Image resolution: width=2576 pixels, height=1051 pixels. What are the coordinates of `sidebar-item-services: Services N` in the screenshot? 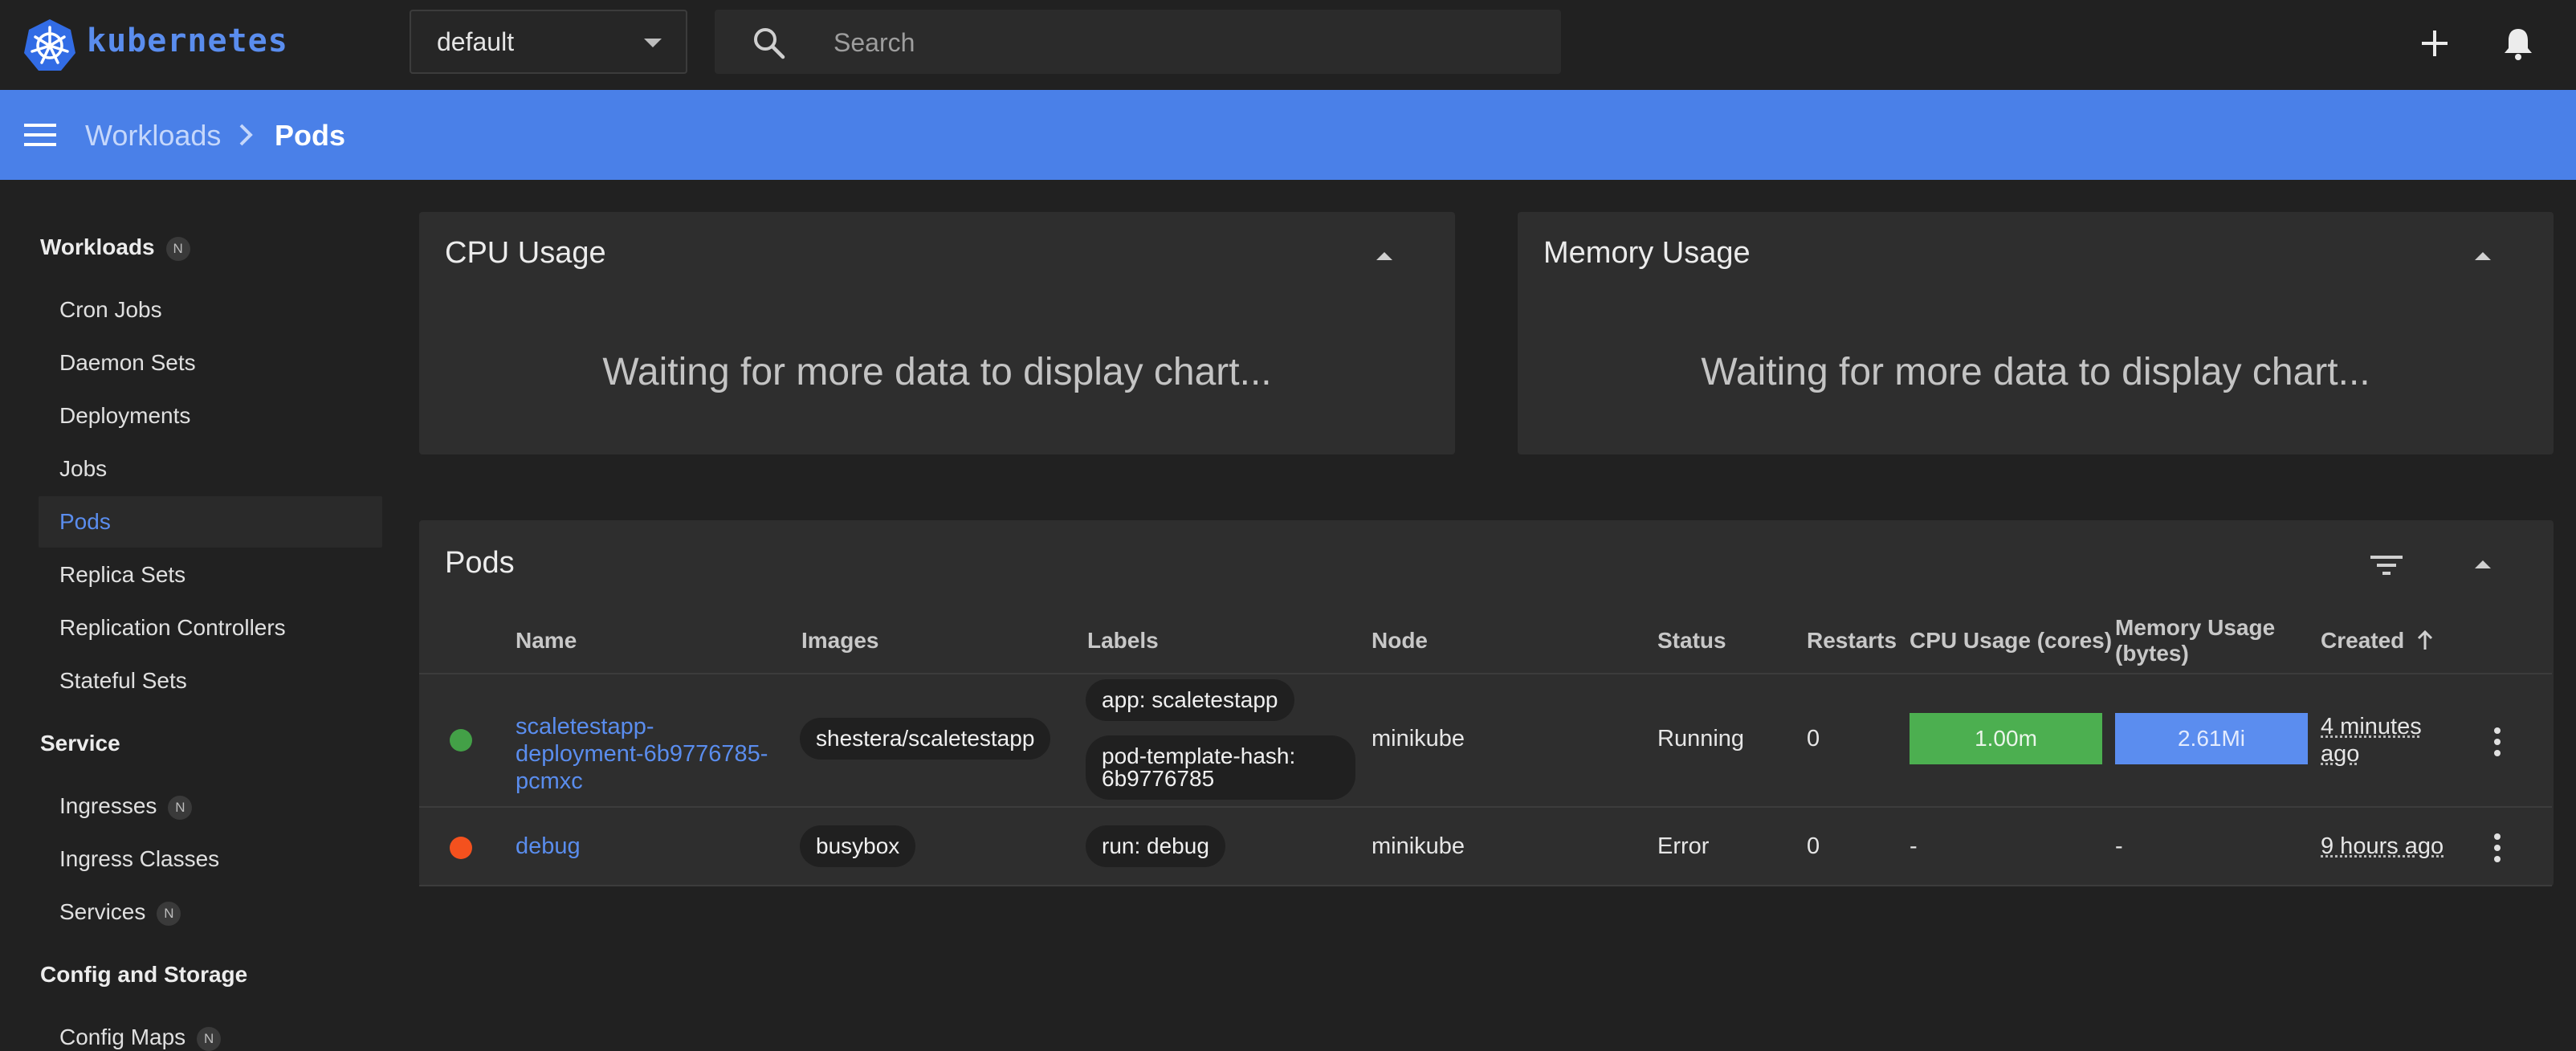 It's located at (120, 912).